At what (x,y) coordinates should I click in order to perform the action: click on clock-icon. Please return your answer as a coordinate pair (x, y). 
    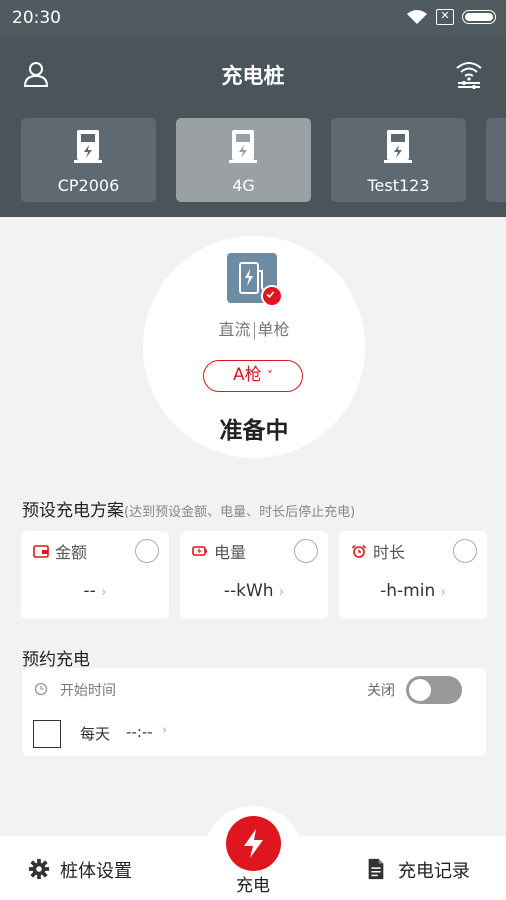
    Looking at the image, I should click on (41, 689).